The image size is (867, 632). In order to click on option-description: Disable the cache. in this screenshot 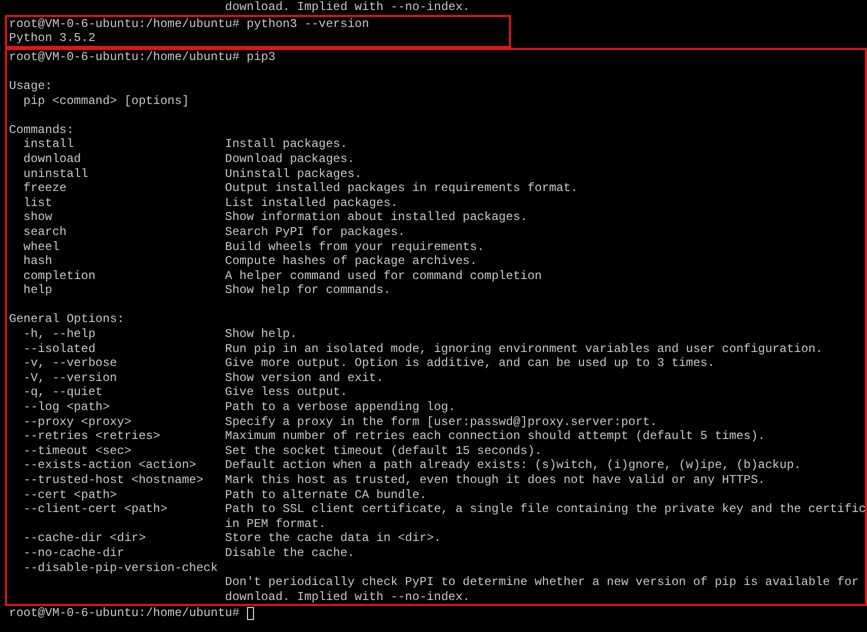, I will do `click(290, 553)`.